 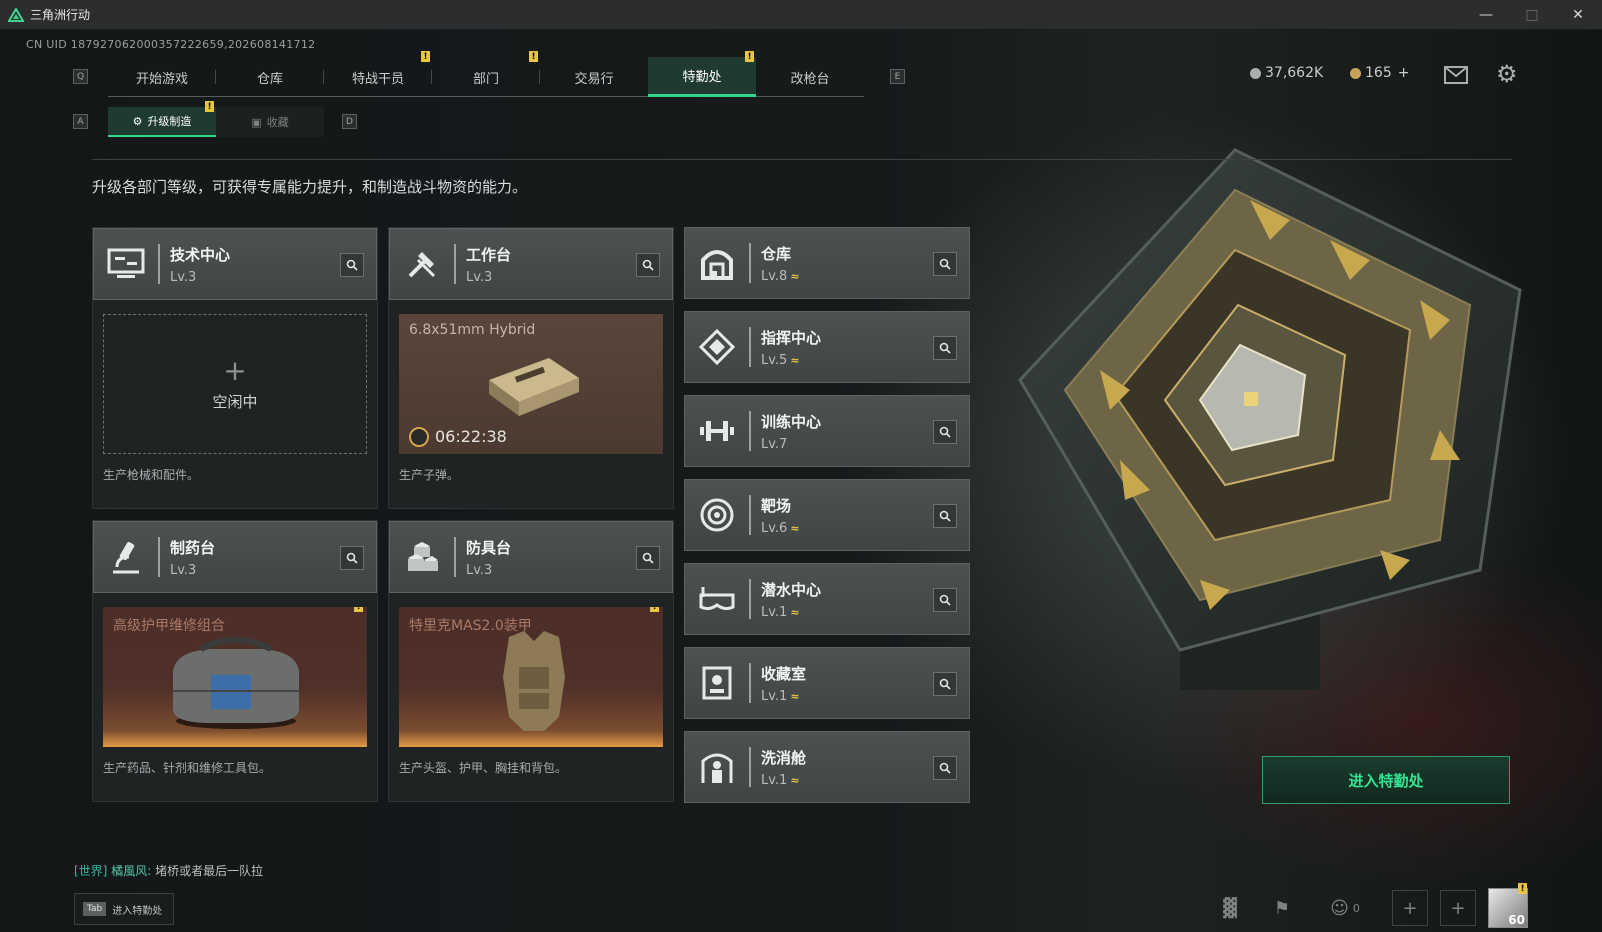 What do you see at coordinates (534, 387) in the screenshot?
I see `ammo-box-image` at bounding box center [534, 387].